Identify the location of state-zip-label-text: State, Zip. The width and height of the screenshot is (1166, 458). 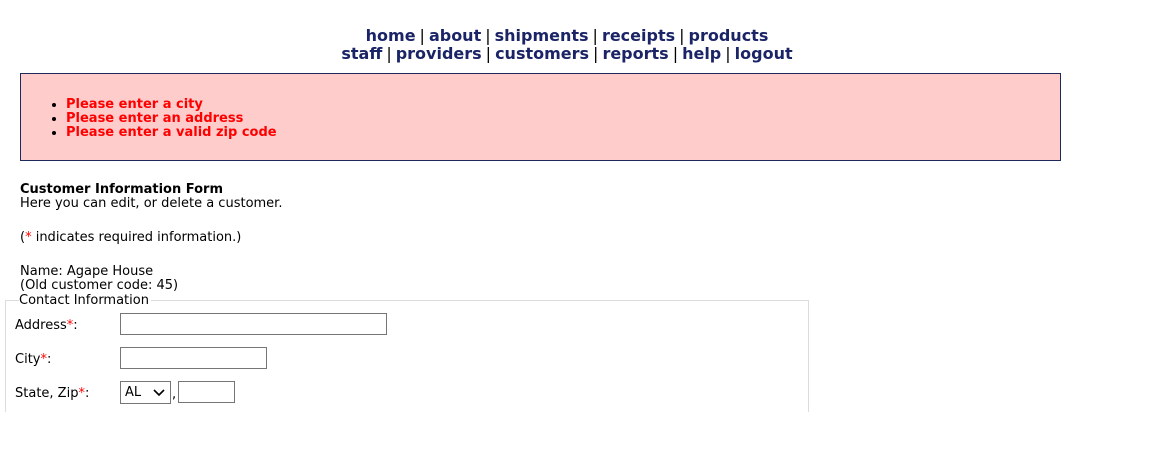
(47, 393).